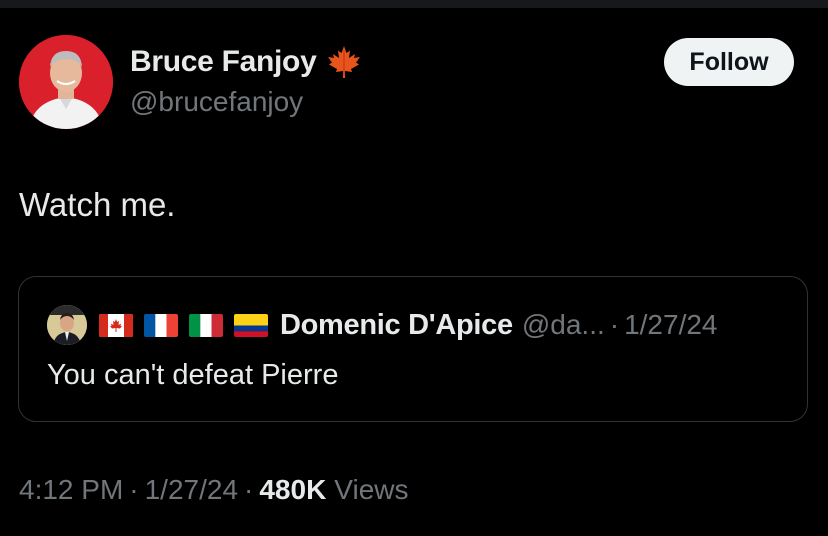 The height and width of the screenshot is (536, 828). I want to click on quoted-tweet-text: You can't defeat Pierre, so click(193, 375).